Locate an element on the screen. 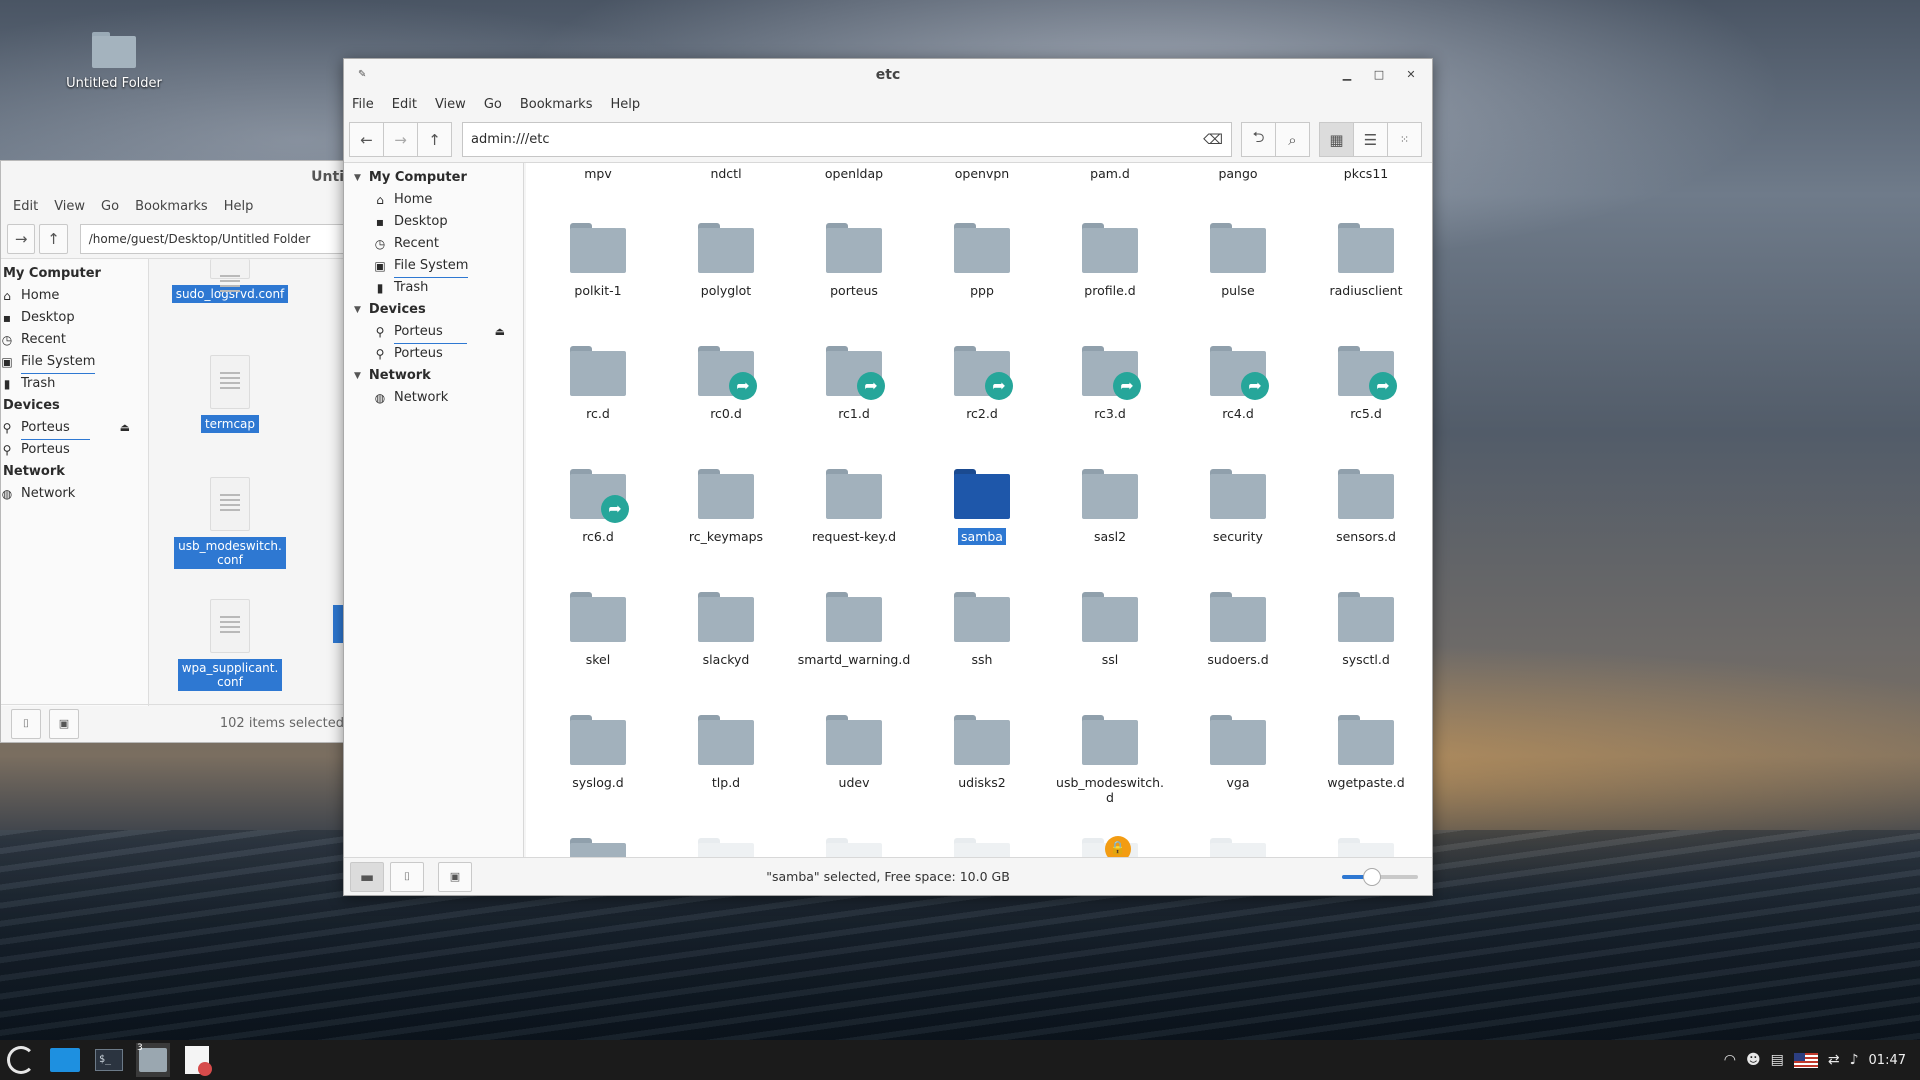 The image size is (1920, 1080). sidebar-item-recent: ◷ Recent is located at coordinates (433, 244).